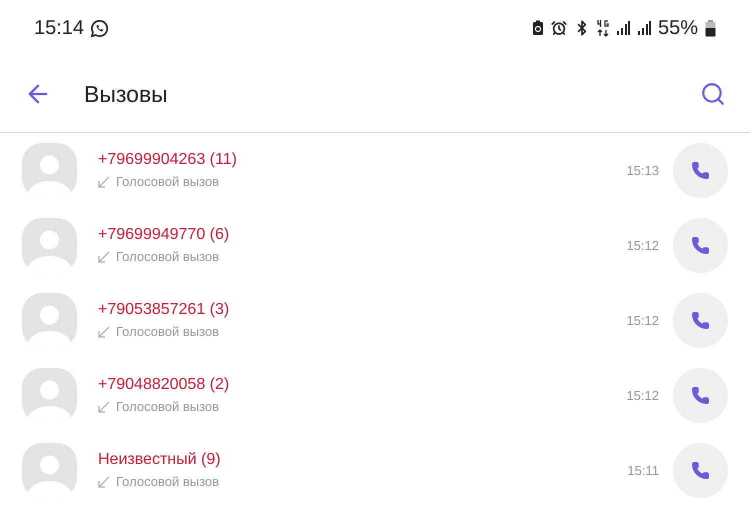  I want to click on caller-name: +79699949770 (6), so click(362, 234).